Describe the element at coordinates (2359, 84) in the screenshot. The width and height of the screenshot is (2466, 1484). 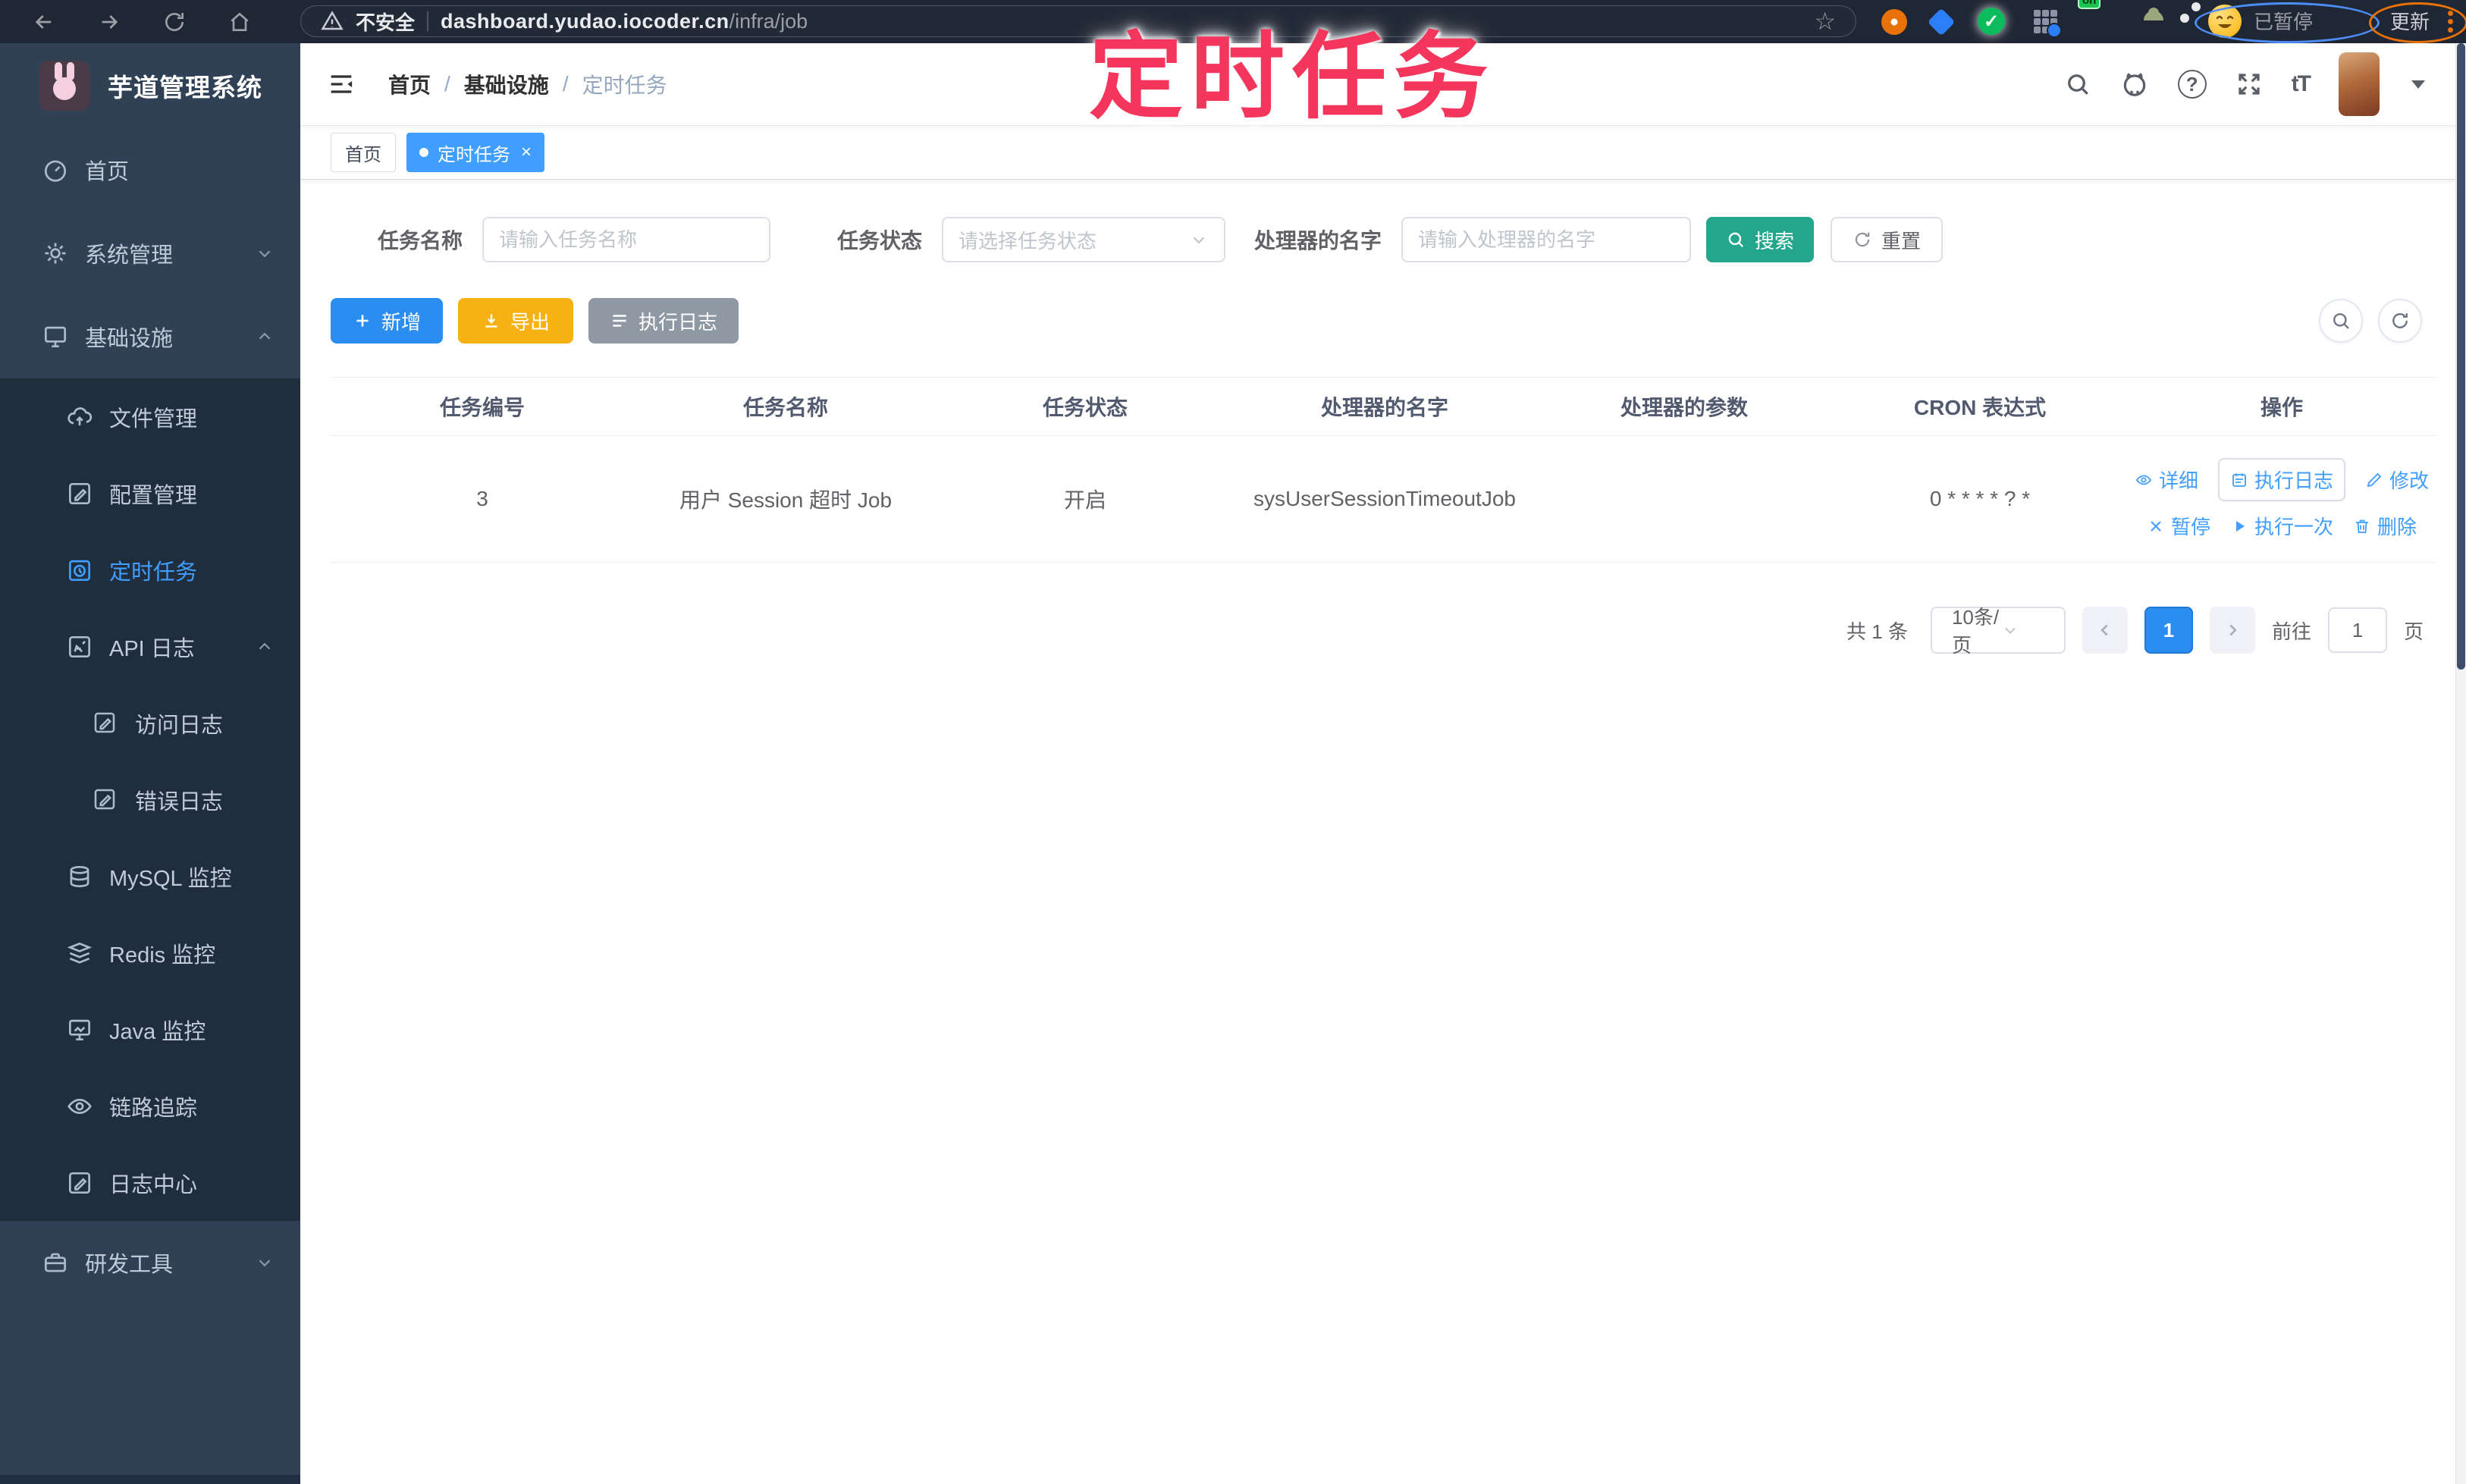
I see `user-avatar` at that location.